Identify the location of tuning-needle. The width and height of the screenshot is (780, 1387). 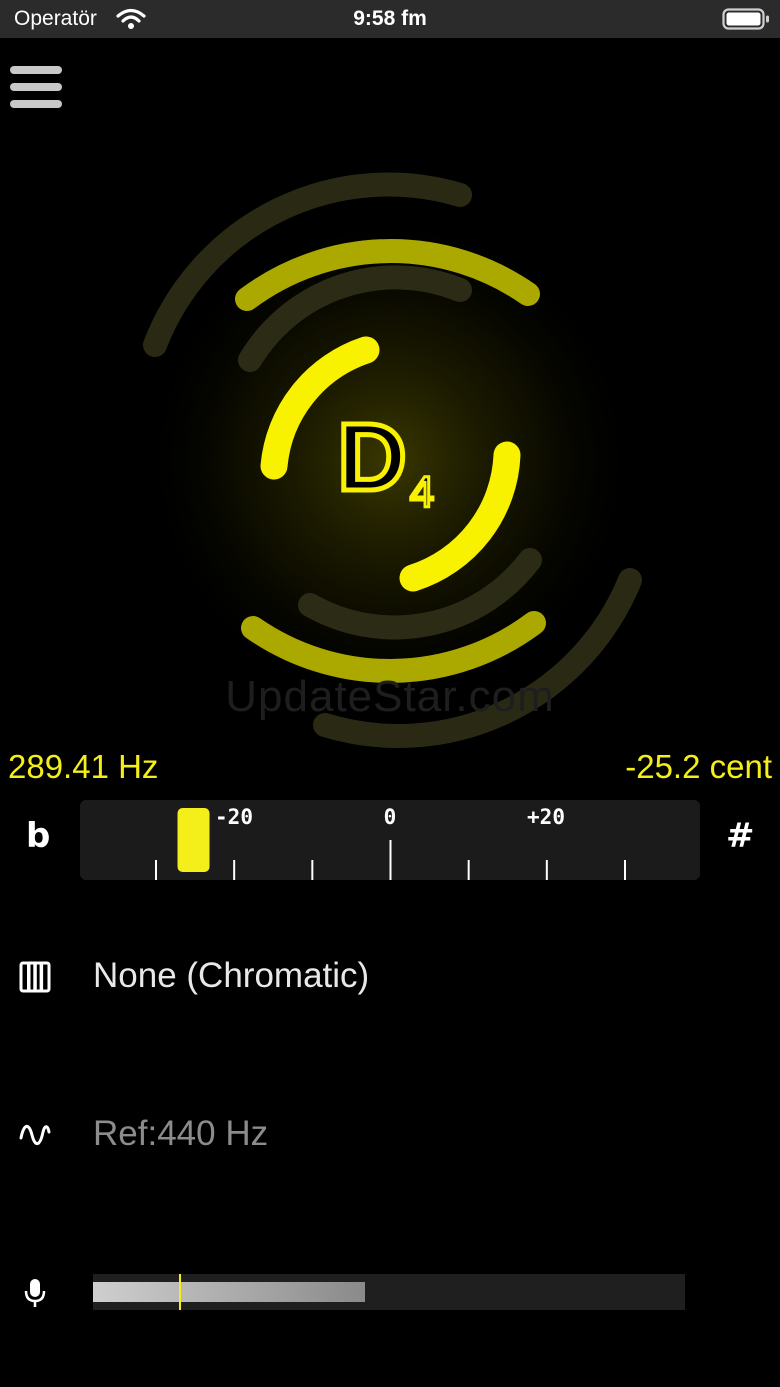
(193, 840).